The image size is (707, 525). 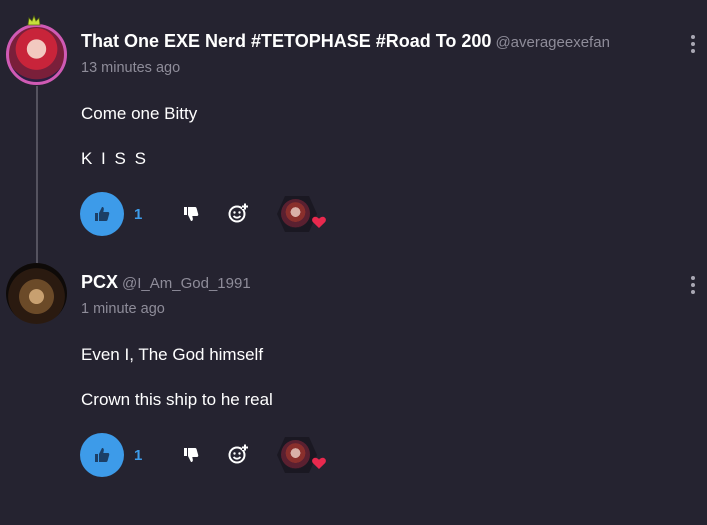 What do you see at coordinates (34, 20) in the screenshot?
I see `crown-icon` at bounding box center [34, 20].